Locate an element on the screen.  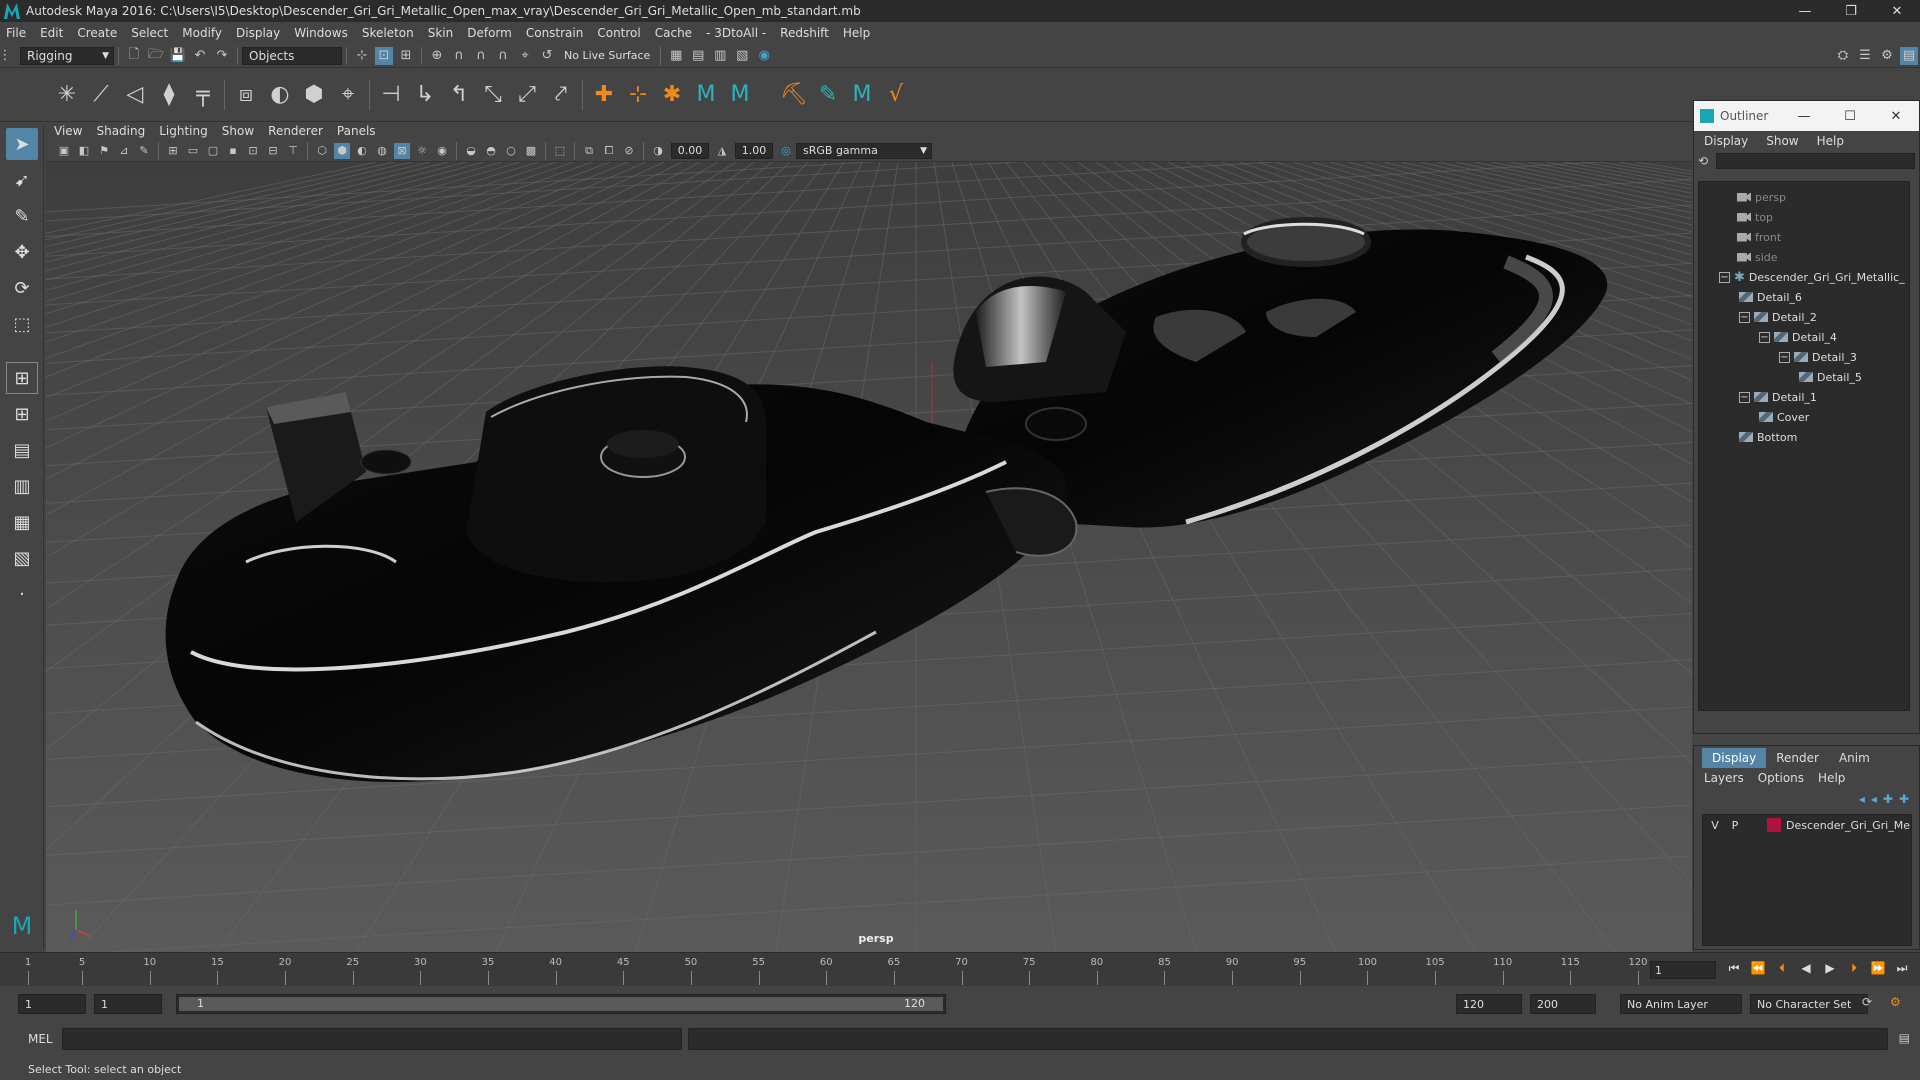
current-frame-field: 1 is located at coordinates (1683, 970).